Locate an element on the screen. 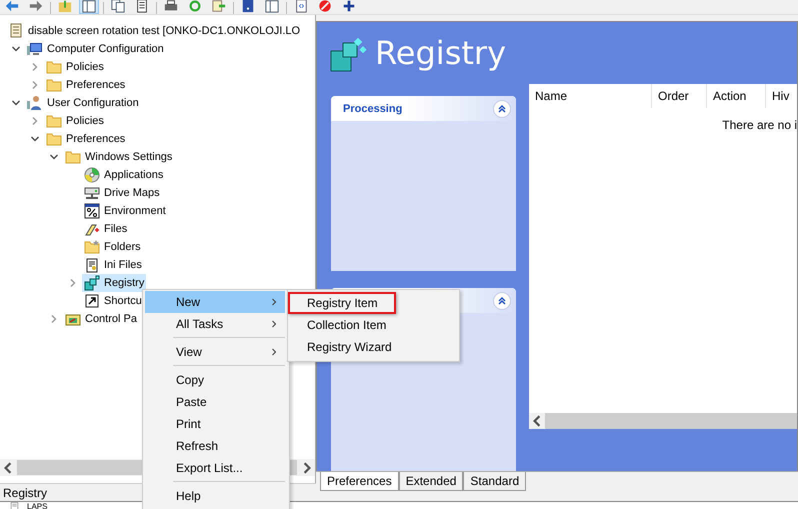 The image size is (798, 509). empty-message: There are no i is located at coordinates (759, 125).